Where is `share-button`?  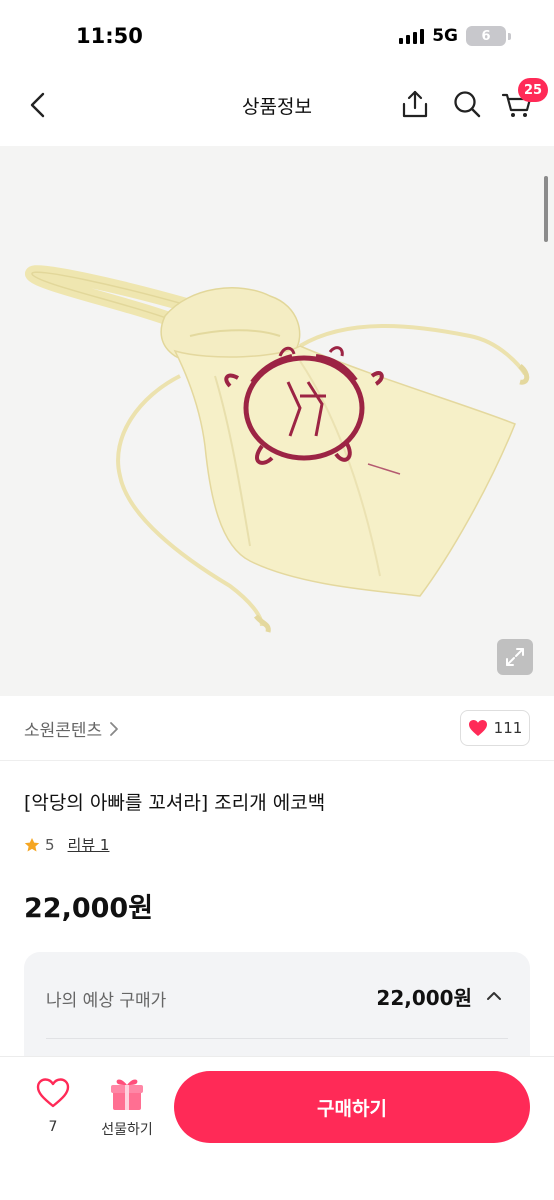 share-button is located at coordinates (415, 104).